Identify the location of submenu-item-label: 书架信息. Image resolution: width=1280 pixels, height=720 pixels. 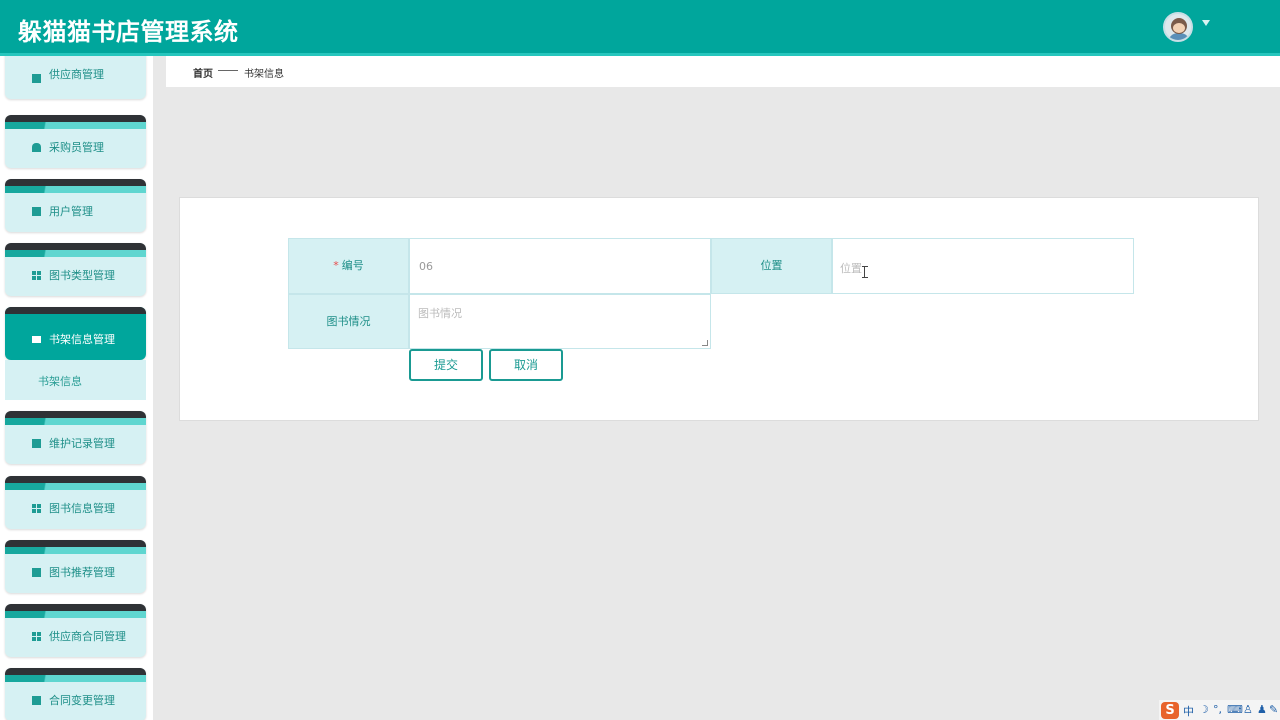
(60, 381).